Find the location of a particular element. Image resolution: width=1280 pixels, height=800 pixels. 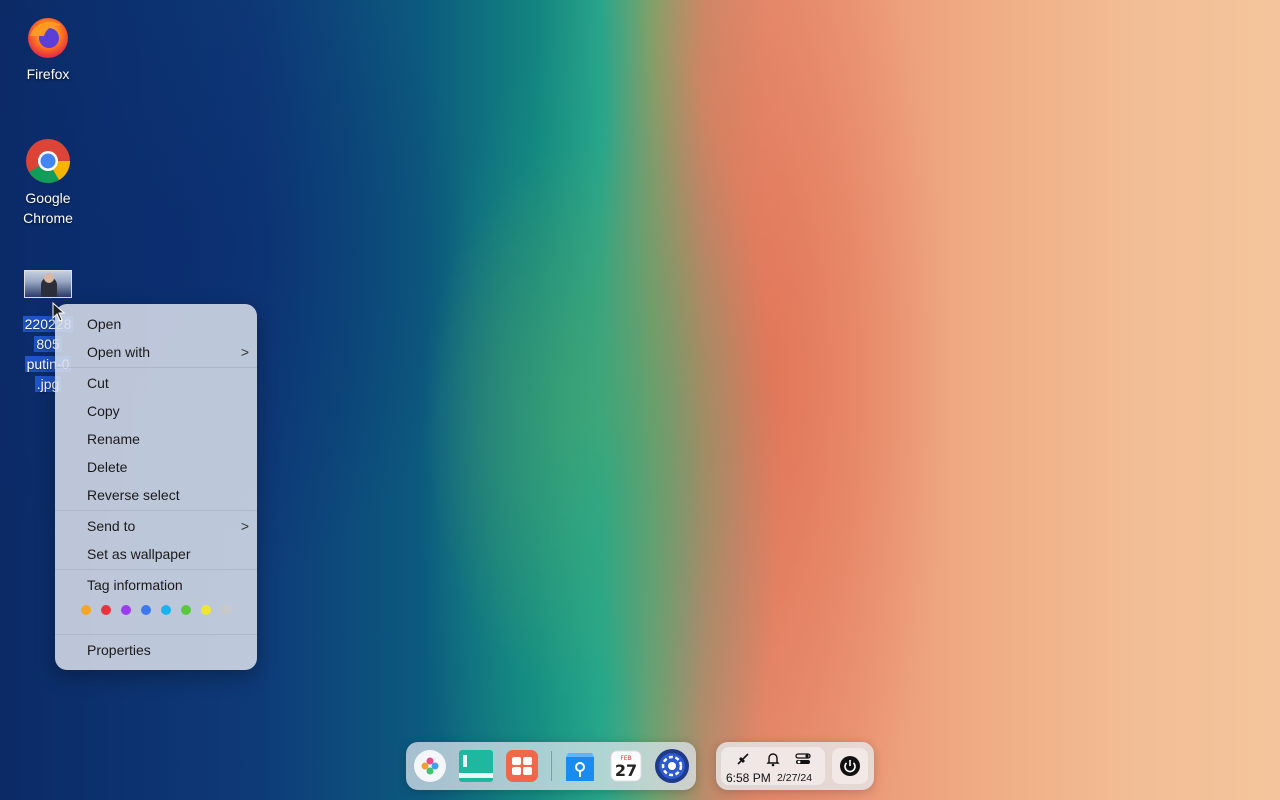

tray-status-area: 6:58 PM 2/27/24 is located at coordinates (773, 766).